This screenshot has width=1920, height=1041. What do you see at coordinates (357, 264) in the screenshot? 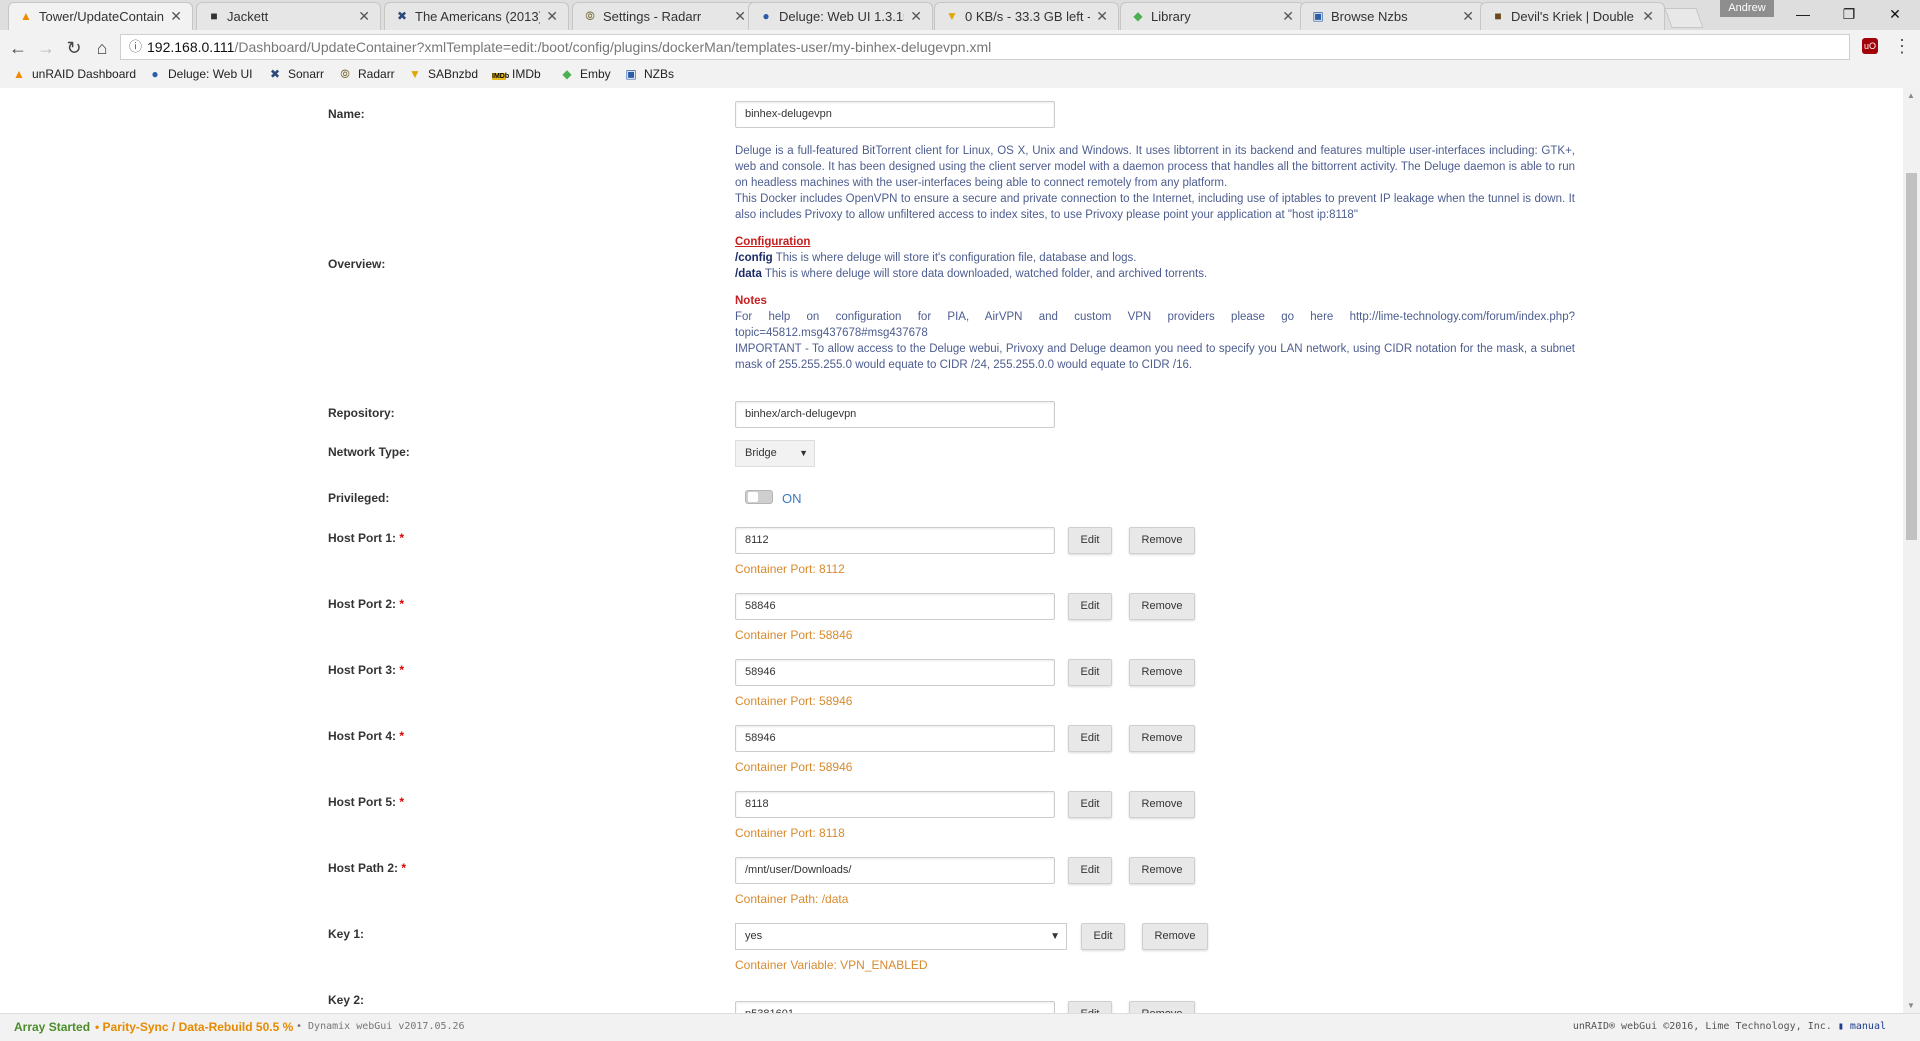
I see `overview-label: Overview:` at bounding box center [357, 264].